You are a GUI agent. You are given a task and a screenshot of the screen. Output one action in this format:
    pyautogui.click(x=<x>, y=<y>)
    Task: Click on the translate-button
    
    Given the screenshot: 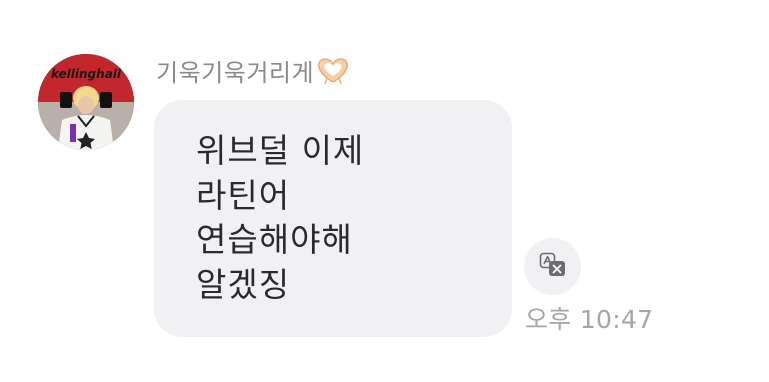 What is the action you would take?
    pyautogui.click(x=552, y=266)
    